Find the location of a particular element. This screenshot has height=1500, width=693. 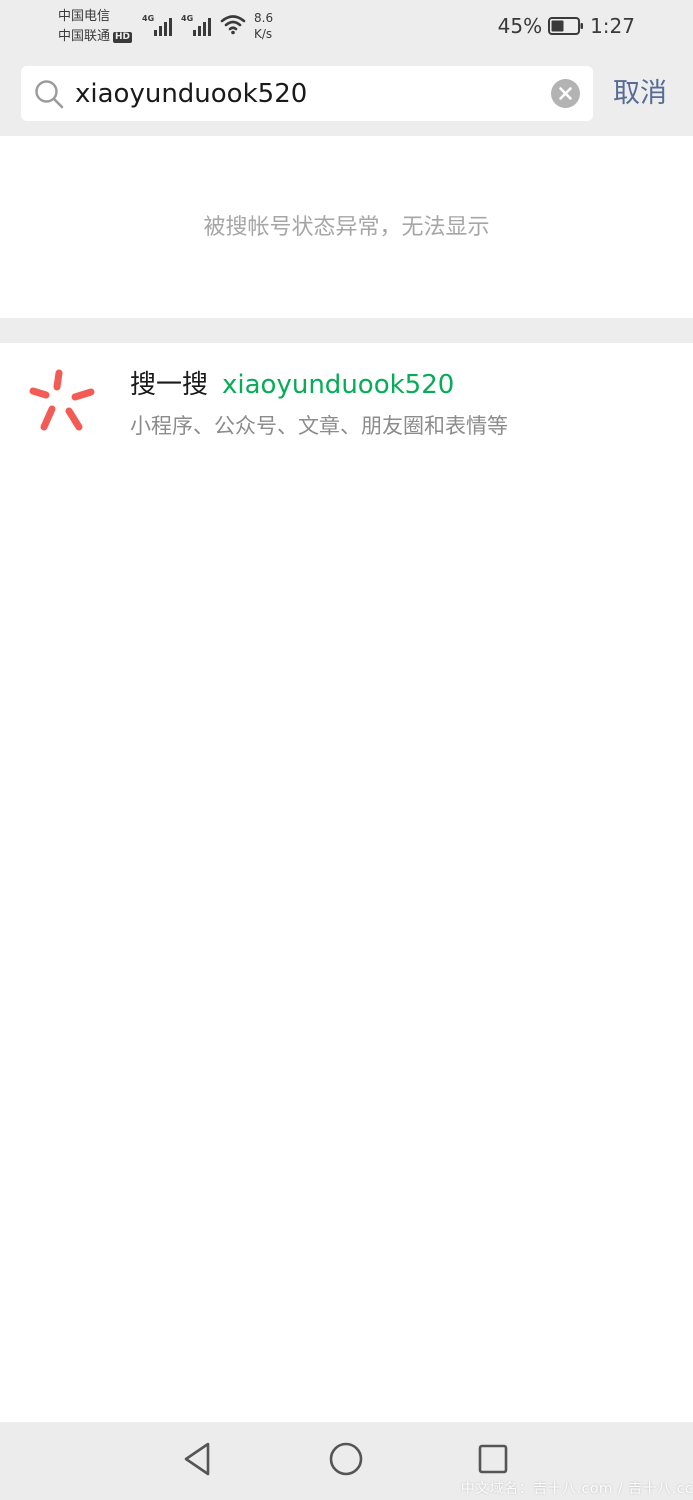

battery-icon is located at coordinates (566, 26).